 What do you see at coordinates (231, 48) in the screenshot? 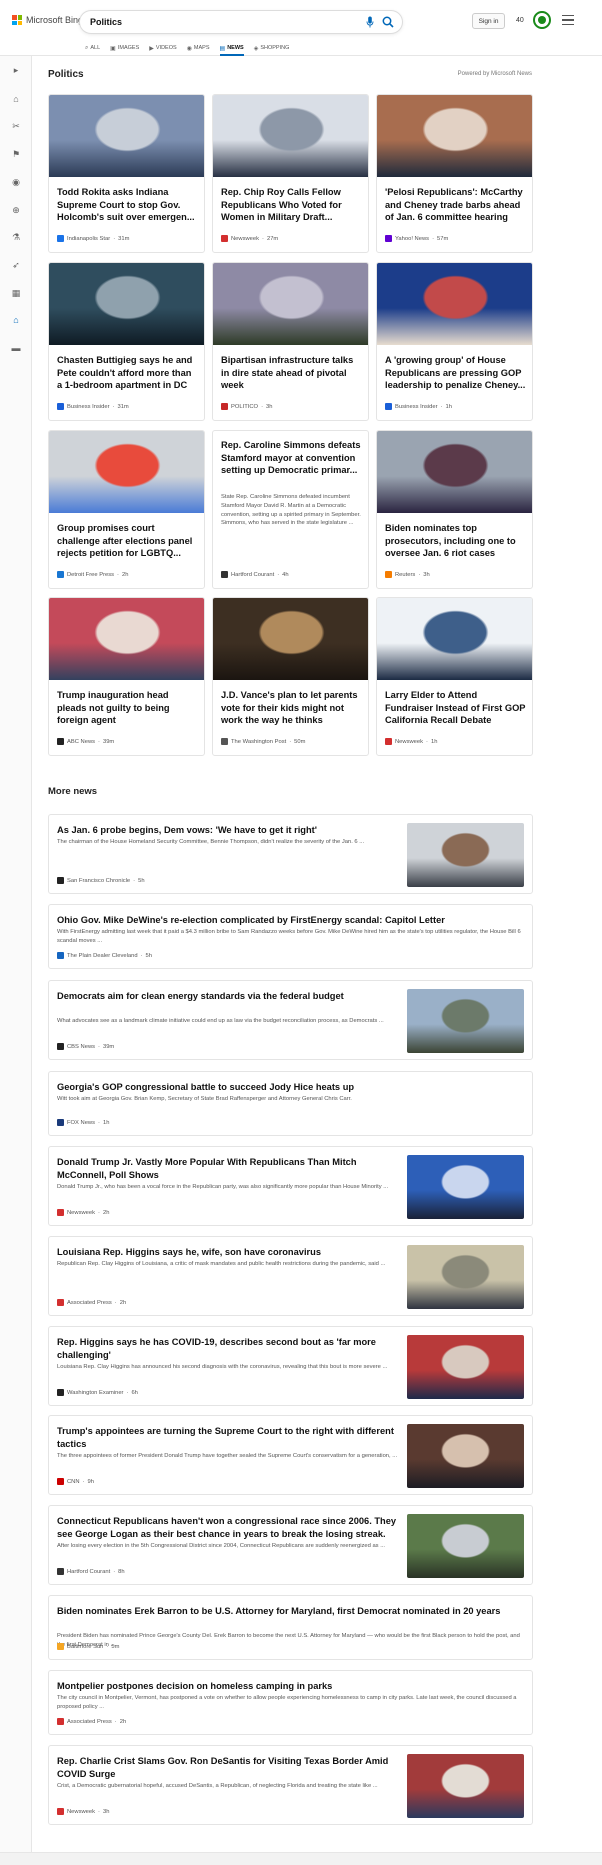
I see `tab-news: ▤ NEWS` at bounding box center [231, 48].